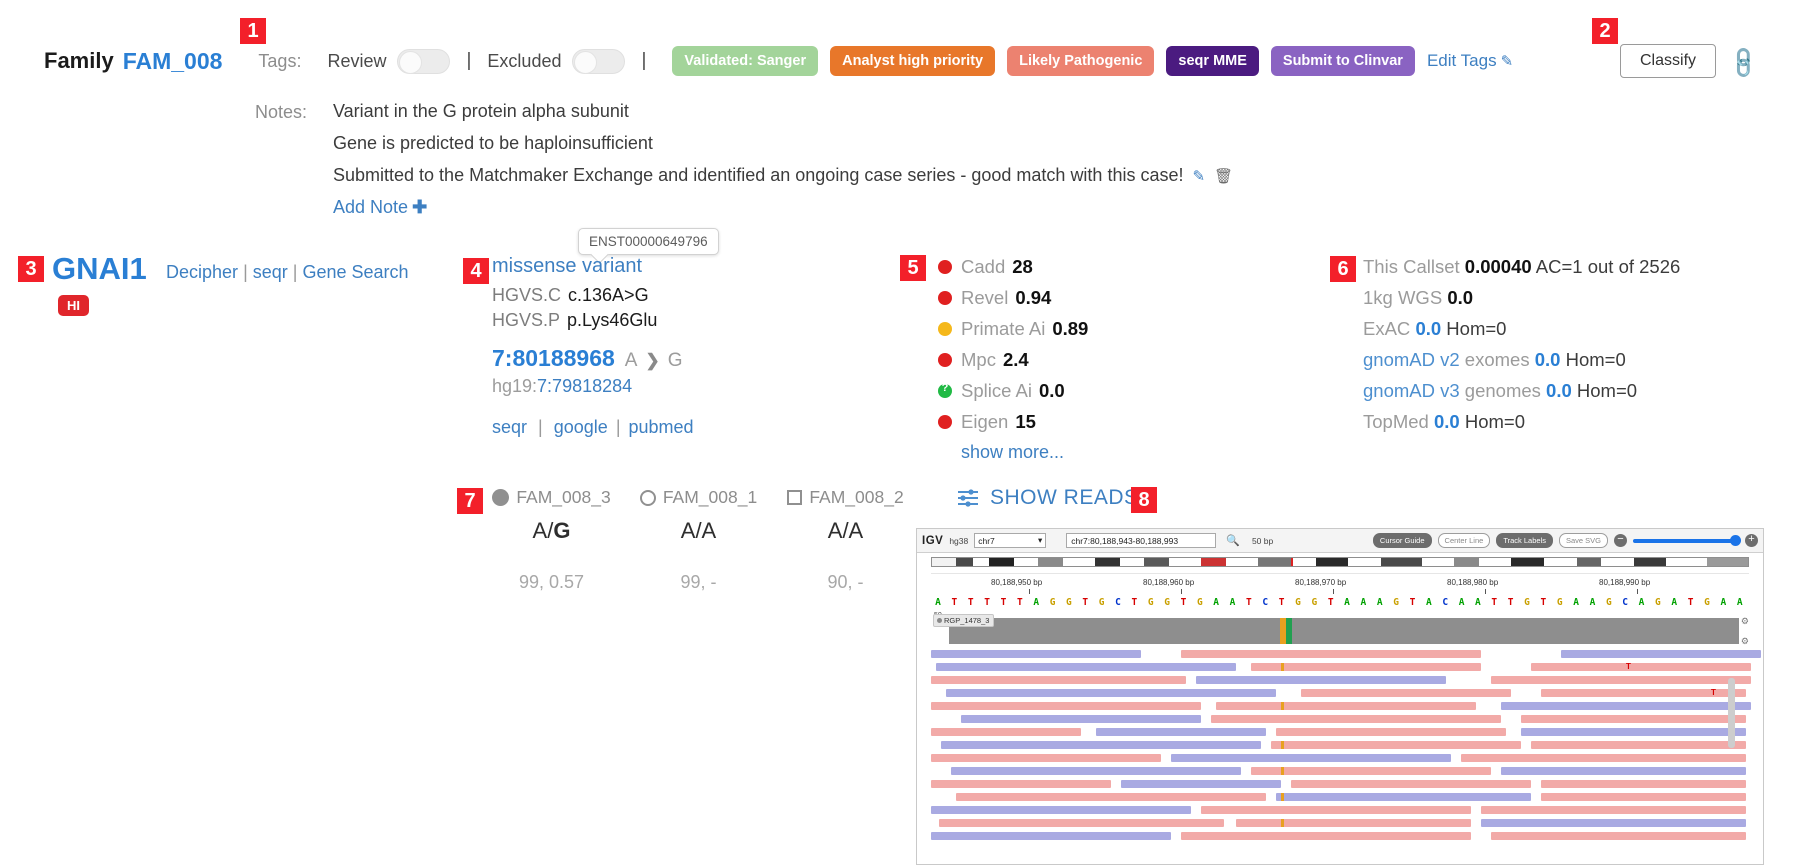 The width and height of the screenshot is (1800, 865). I want to click on igv-ideogram, so click(1340, 561).